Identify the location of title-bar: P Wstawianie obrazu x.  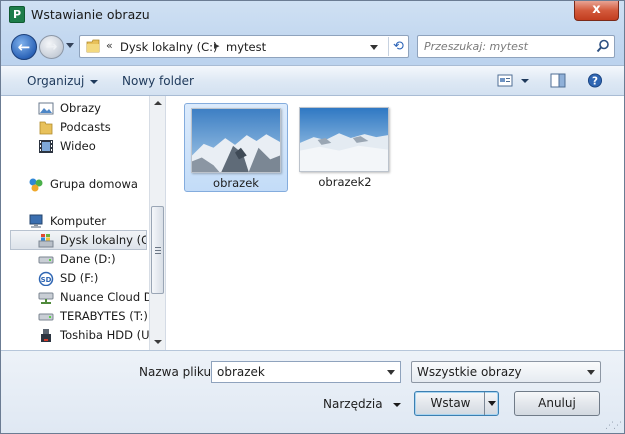
(312, 15).